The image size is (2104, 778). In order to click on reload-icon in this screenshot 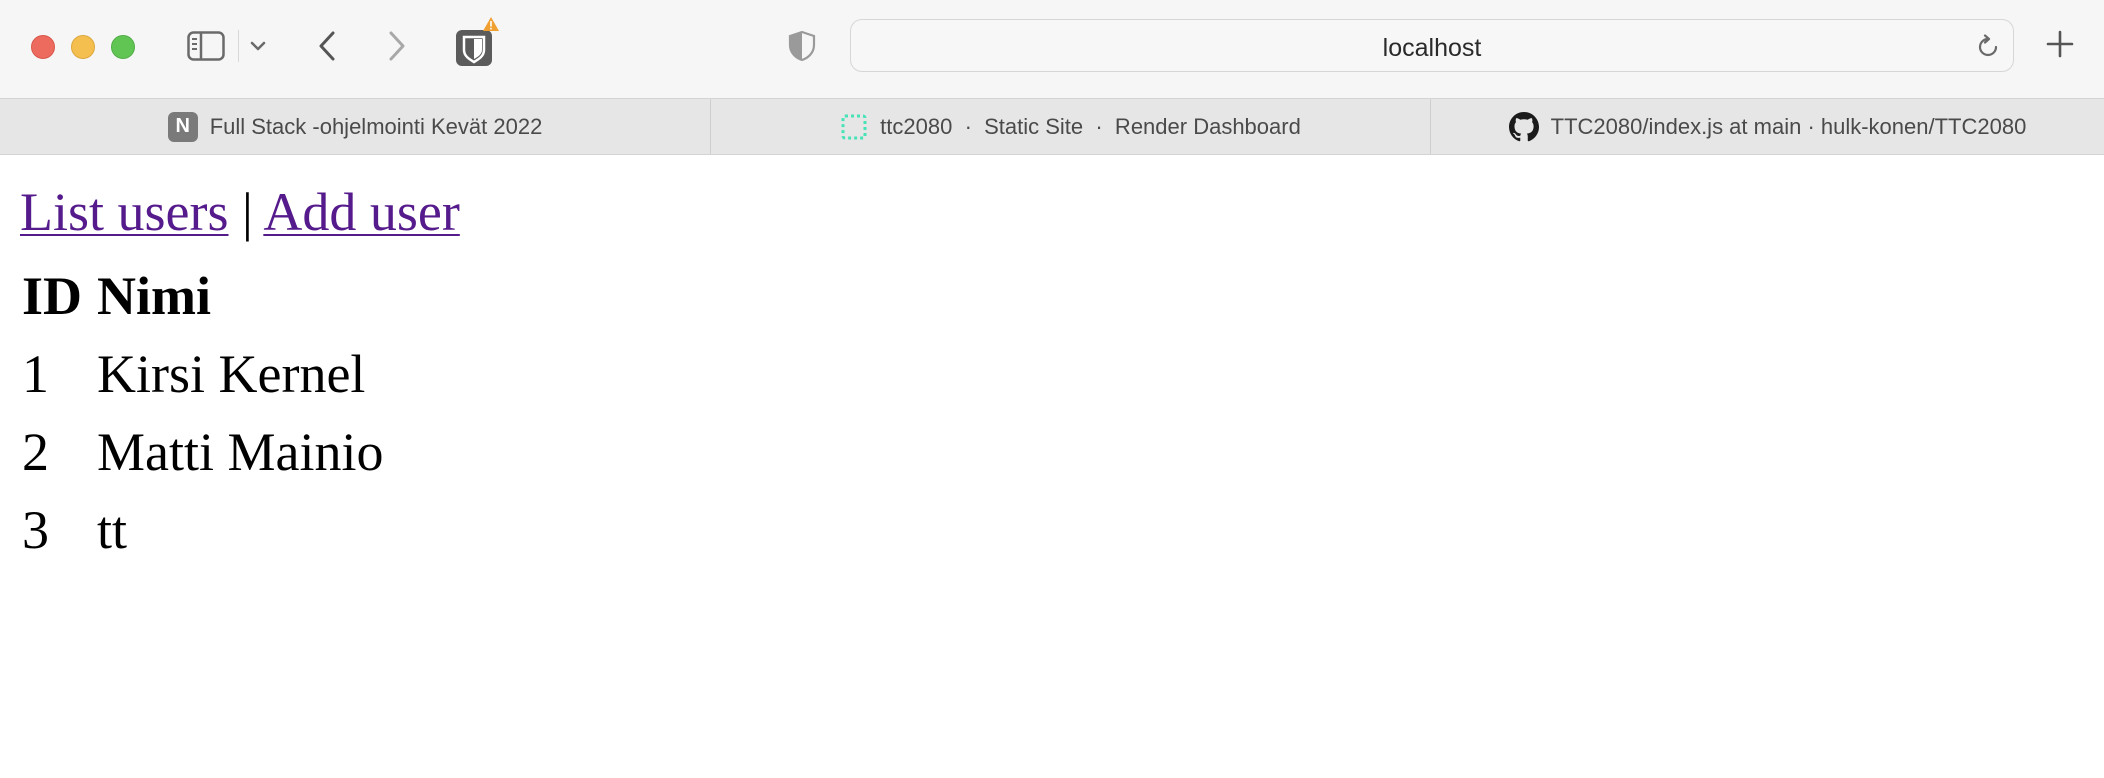, I will do `click(1988, 45)`.